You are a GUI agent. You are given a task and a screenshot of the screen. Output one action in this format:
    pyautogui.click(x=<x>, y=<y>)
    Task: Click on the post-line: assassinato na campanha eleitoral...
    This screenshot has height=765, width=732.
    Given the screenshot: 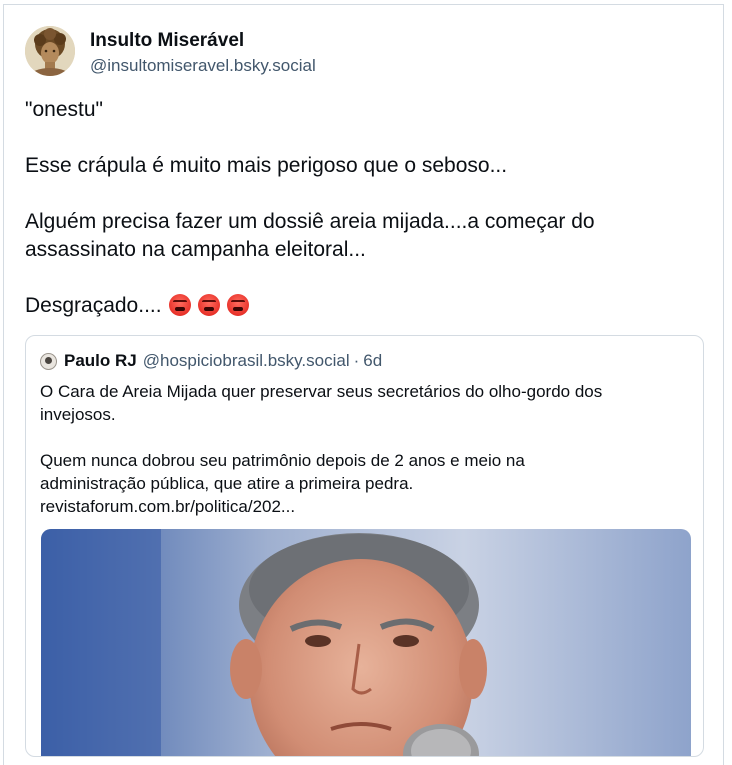 What is the action you would take?
    pyautogui.click(x=195, y=249)
    